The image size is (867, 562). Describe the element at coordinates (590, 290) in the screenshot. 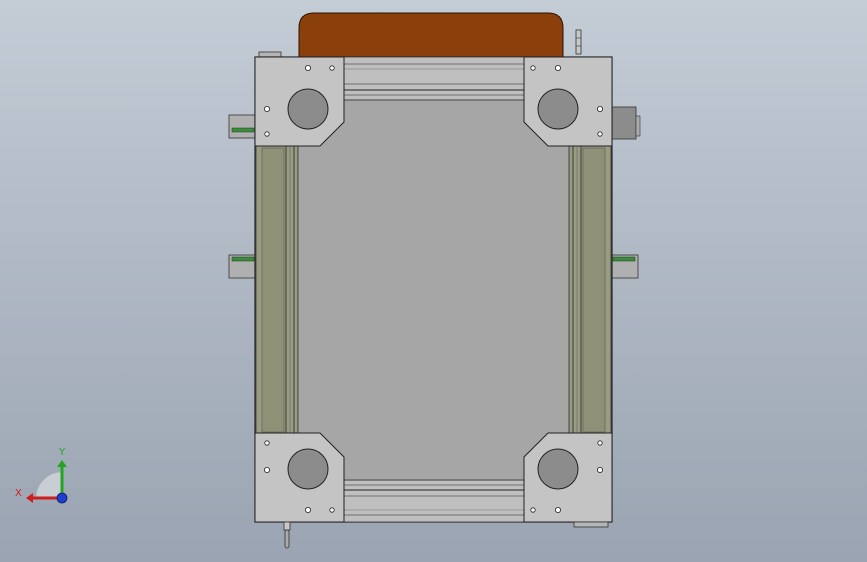

I see `right-linear-rail` at that location.